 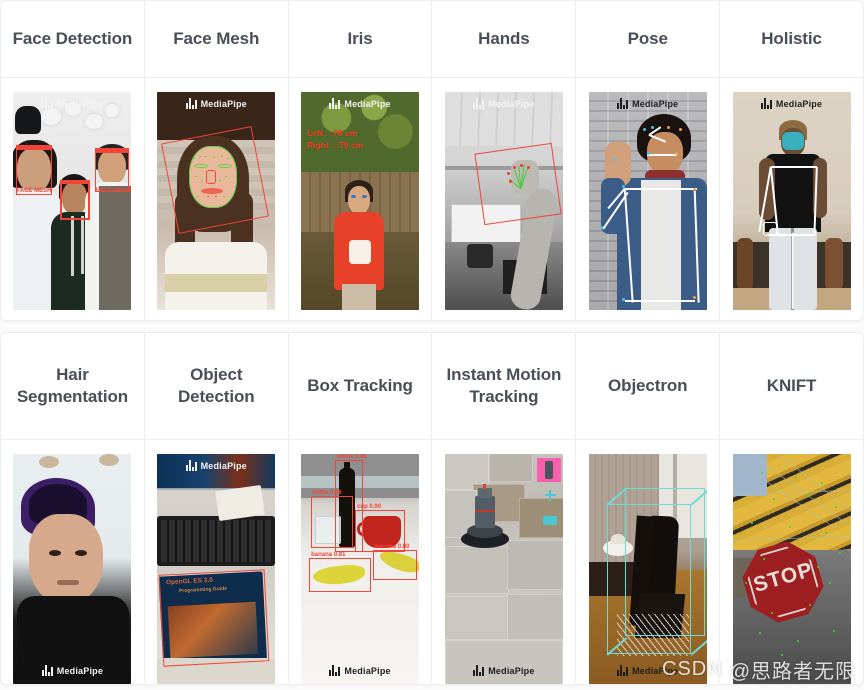 I want to click on tracking-label: banana 0.80, so click(x=392, y=547).